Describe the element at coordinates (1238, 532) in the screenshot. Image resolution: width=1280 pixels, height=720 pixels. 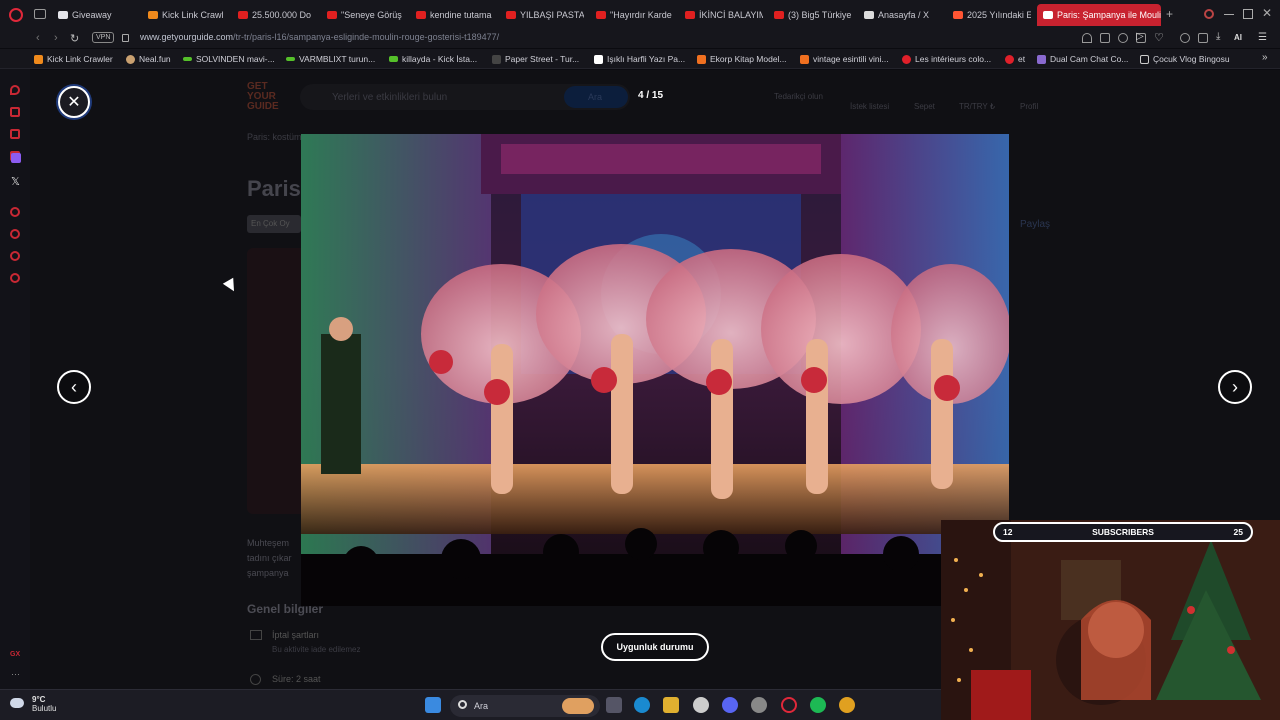
I see `subscriber-goal: 25` at that location.